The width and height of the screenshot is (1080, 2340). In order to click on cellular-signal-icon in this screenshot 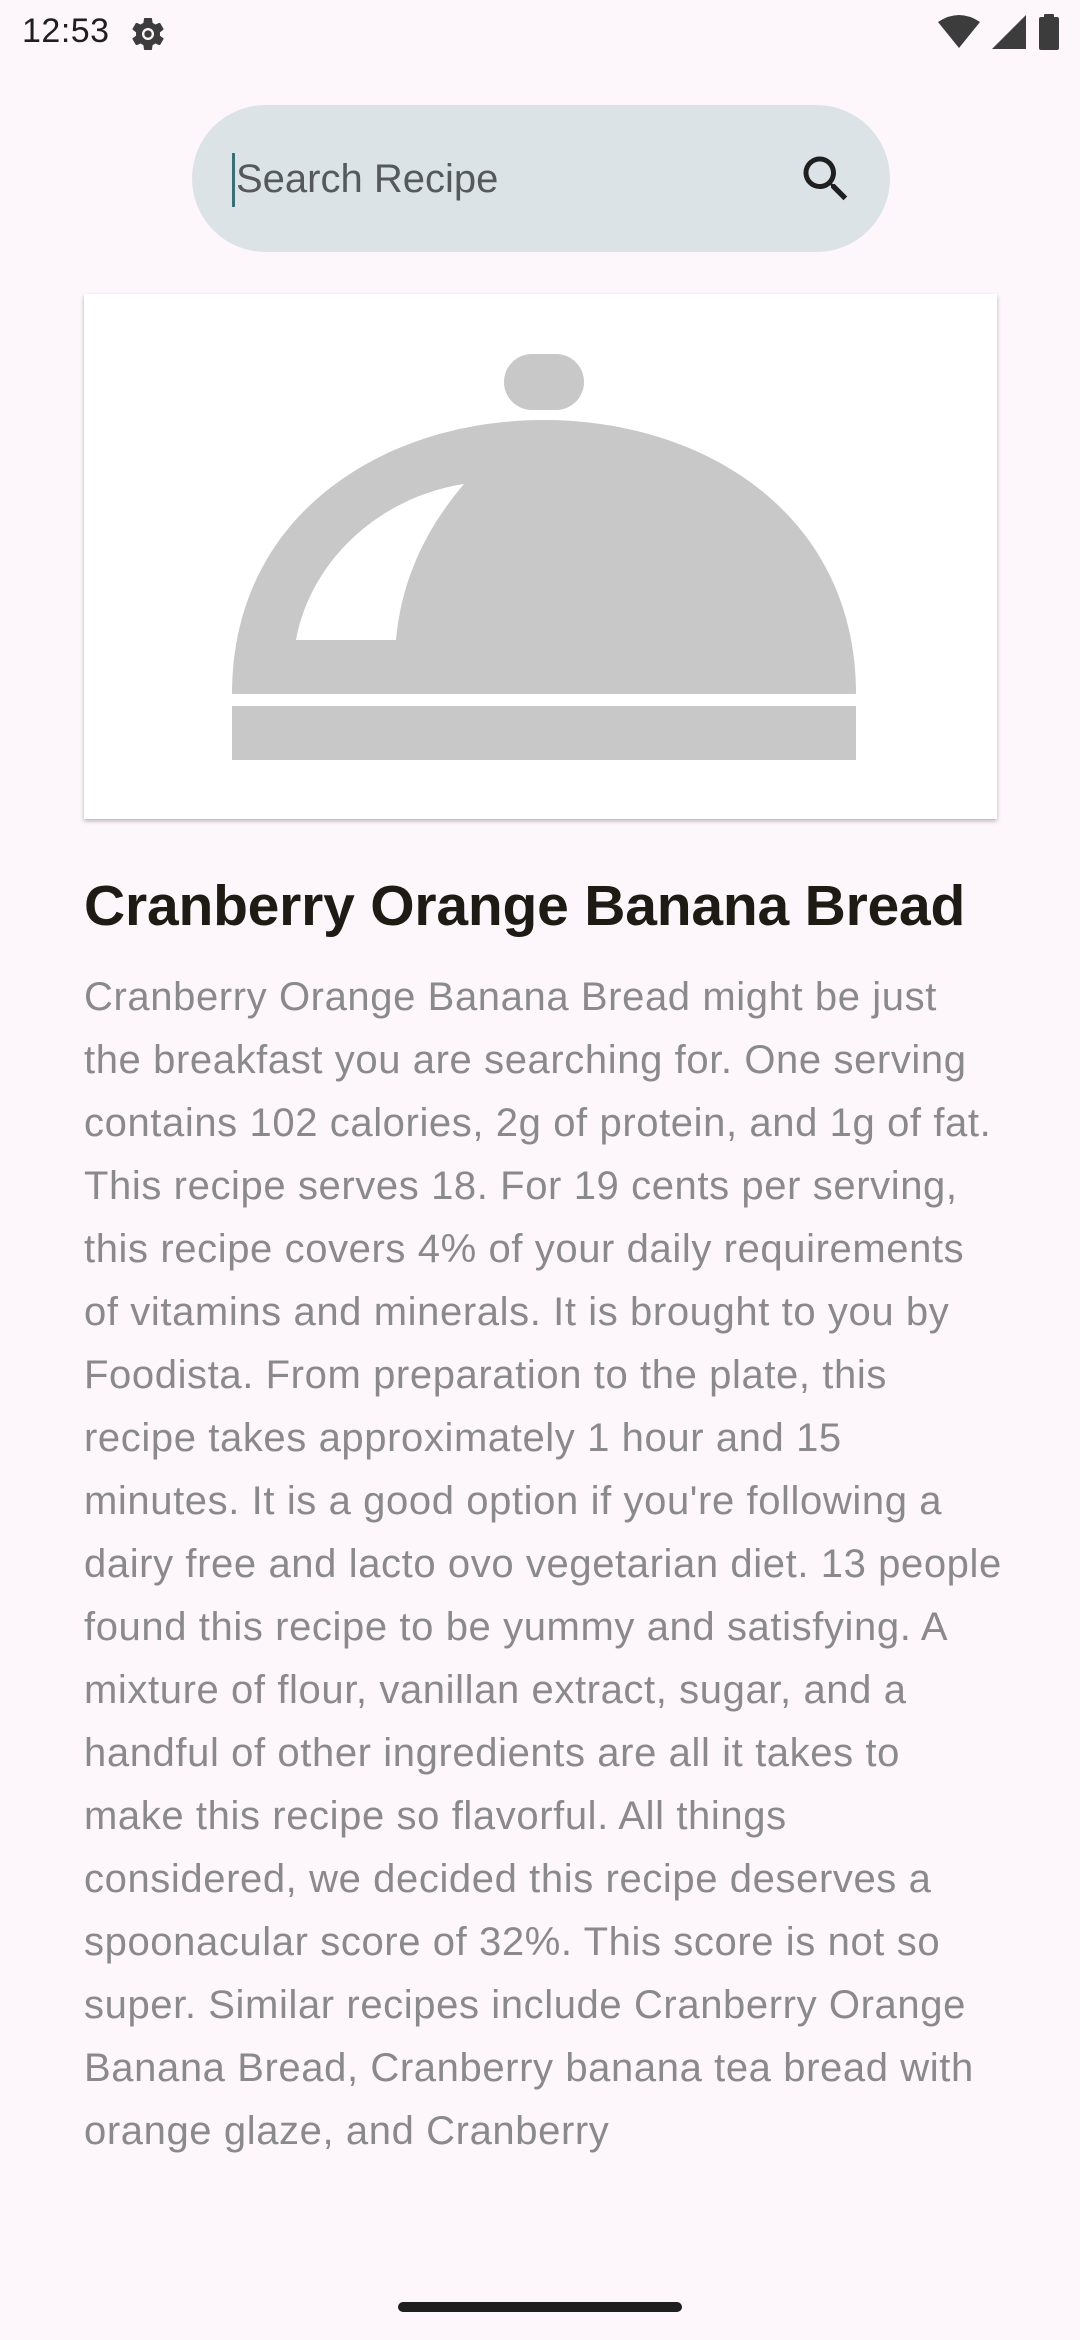, I will do `click(1009, 32)`.